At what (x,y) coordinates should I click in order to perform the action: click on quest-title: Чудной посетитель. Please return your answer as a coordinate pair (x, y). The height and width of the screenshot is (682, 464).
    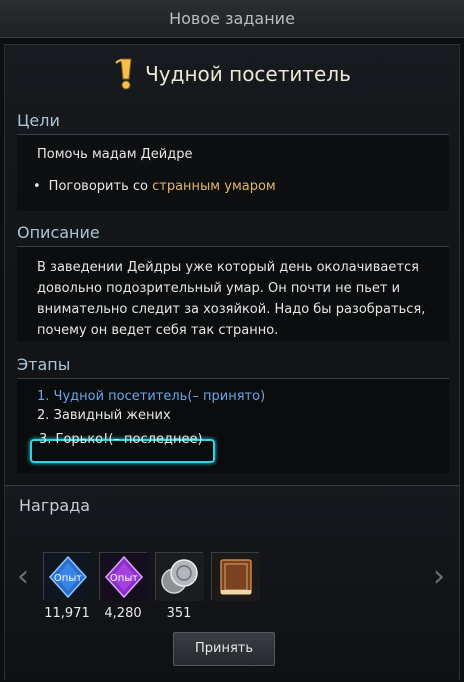
    Looking at the image, I should click on (248, 74).